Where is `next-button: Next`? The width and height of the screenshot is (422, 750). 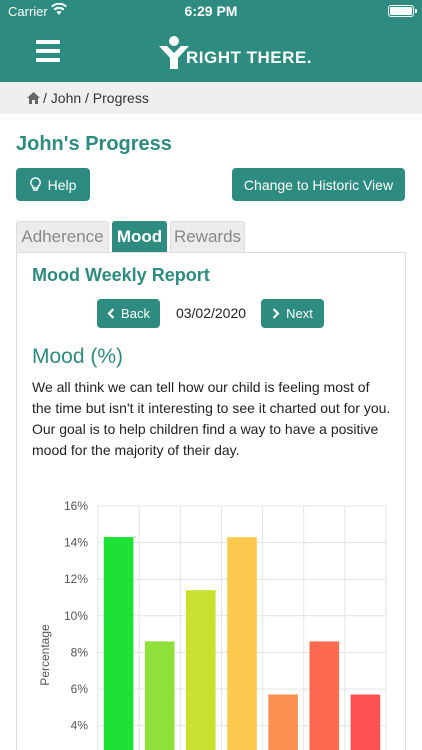 next-button: Next is located at coordinates (292, 313).